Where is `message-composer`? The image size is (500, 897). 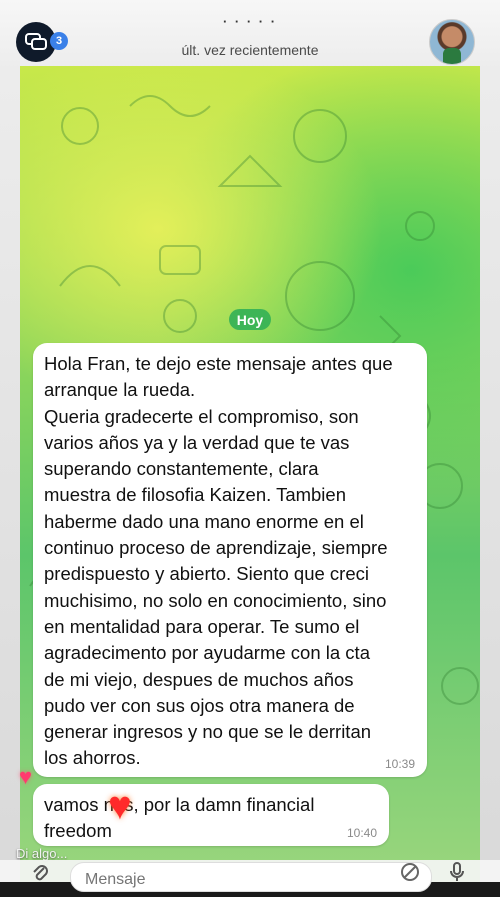
message-composer is located at coordinates (250, 878).